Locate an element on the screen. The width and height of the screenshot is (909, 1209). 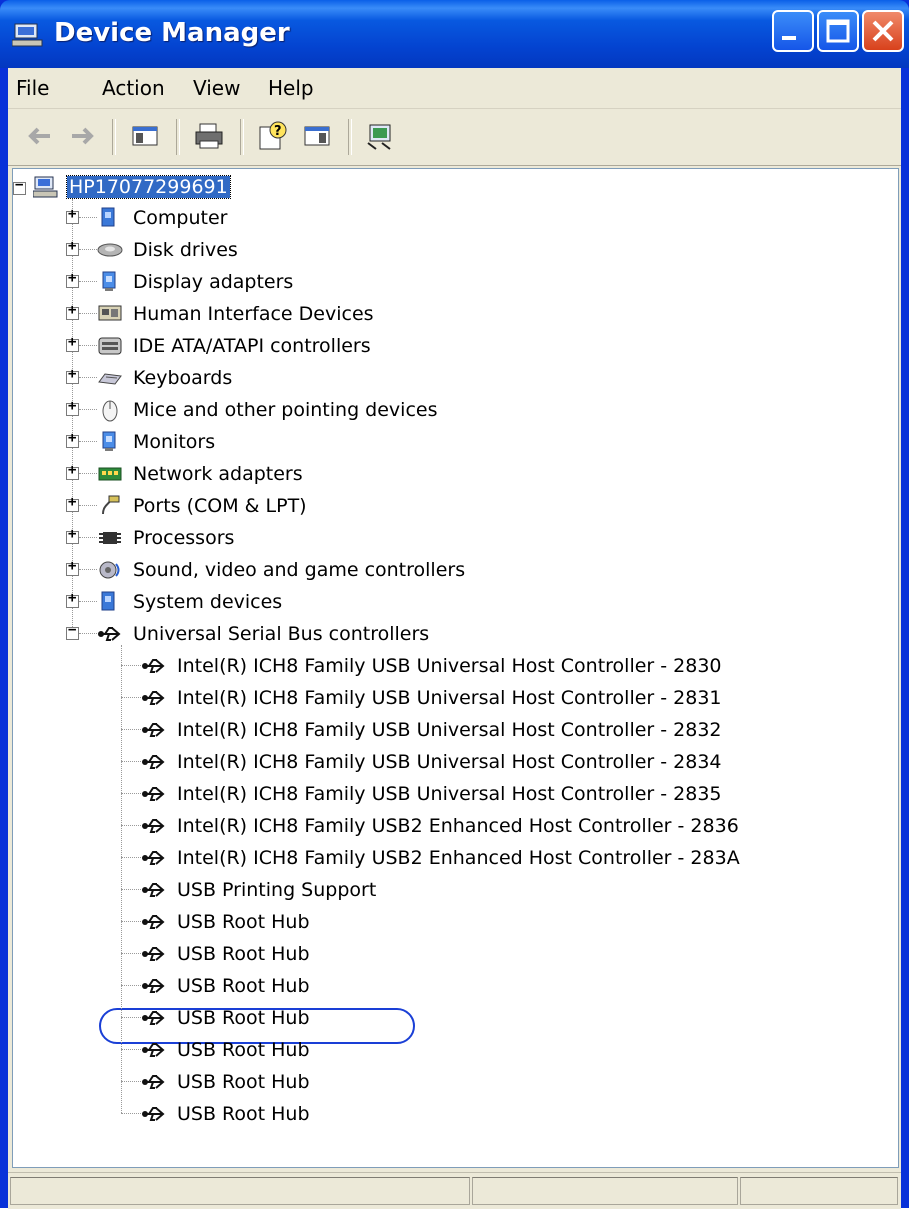
tree-category-mouse: Mice and other pointing devices is located at coordinates (268, 410).